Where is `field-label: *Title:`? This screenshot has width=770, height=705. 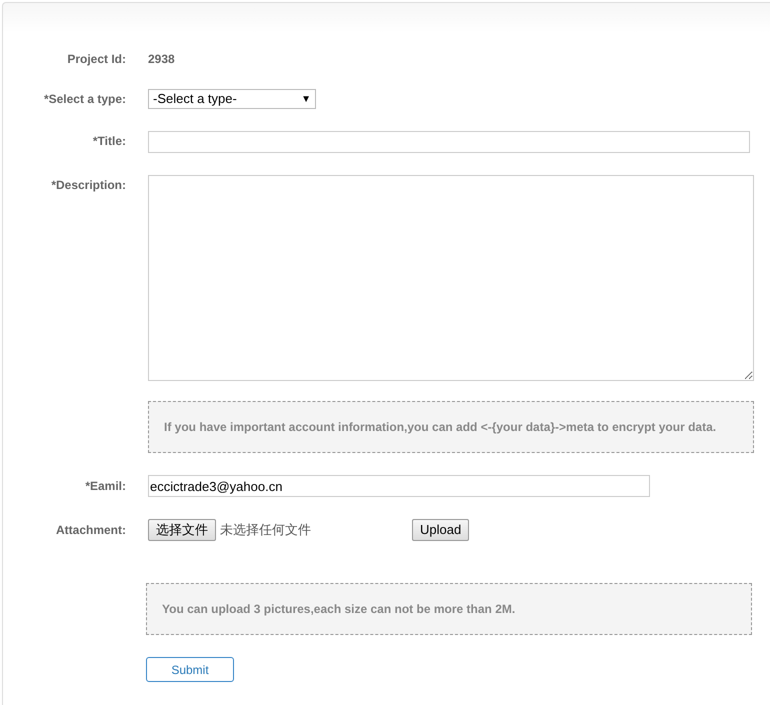 field-label: *Title: is located at coordinates (109, 141).